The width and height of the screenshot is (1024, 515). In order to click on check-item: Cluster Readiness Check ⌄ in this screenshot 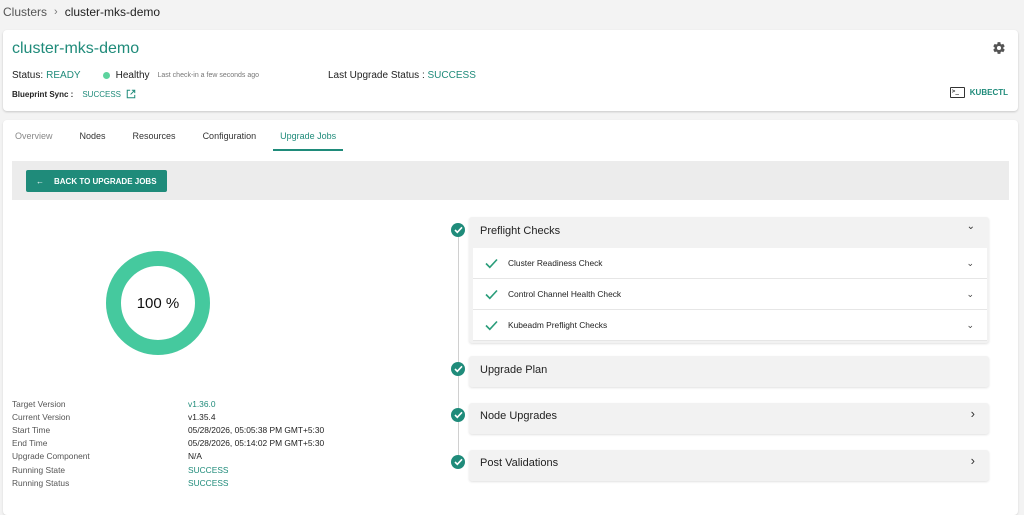, I will do `click(730, 263)`.